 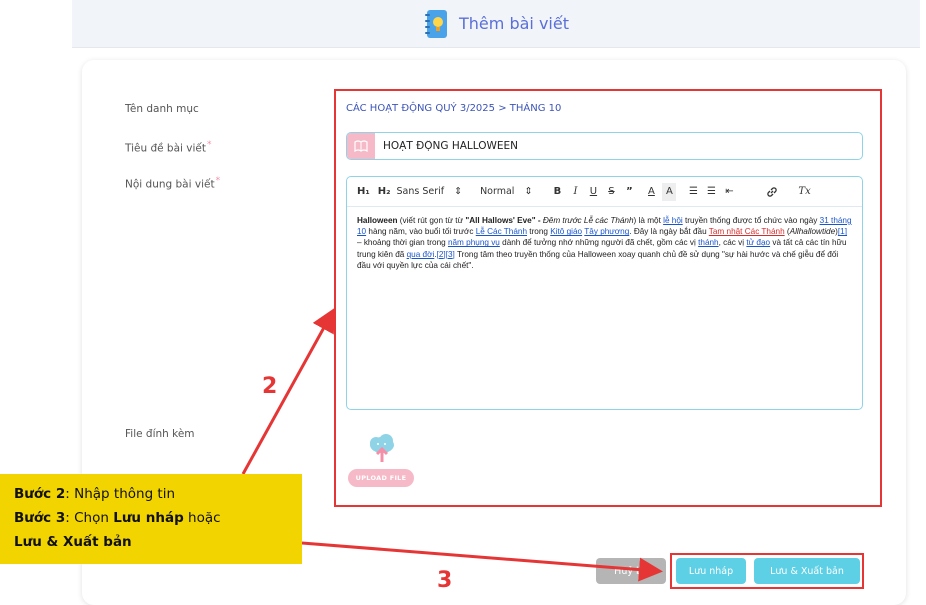 I want to click on arrow-step2, so click(x=288, y=391).